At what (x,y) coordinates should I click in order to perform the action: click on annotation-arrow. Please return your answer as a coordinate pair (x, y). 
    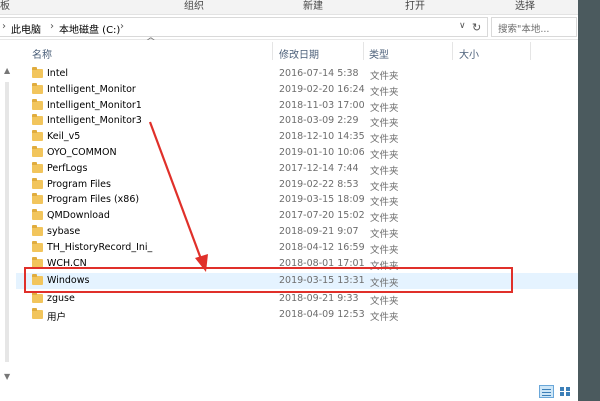
    Looking at the image, I should click on (178, 196).